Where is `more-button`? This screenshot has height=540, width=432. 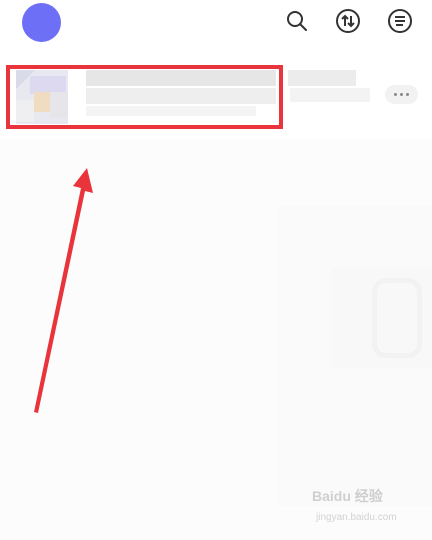
more-button is located at coordinates (401, 94).